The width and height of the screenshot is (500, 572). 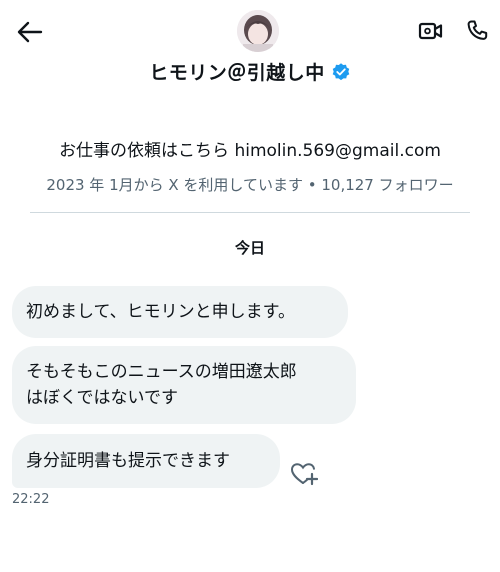 I want to click on video-call-button, so click(x=431, y=31).